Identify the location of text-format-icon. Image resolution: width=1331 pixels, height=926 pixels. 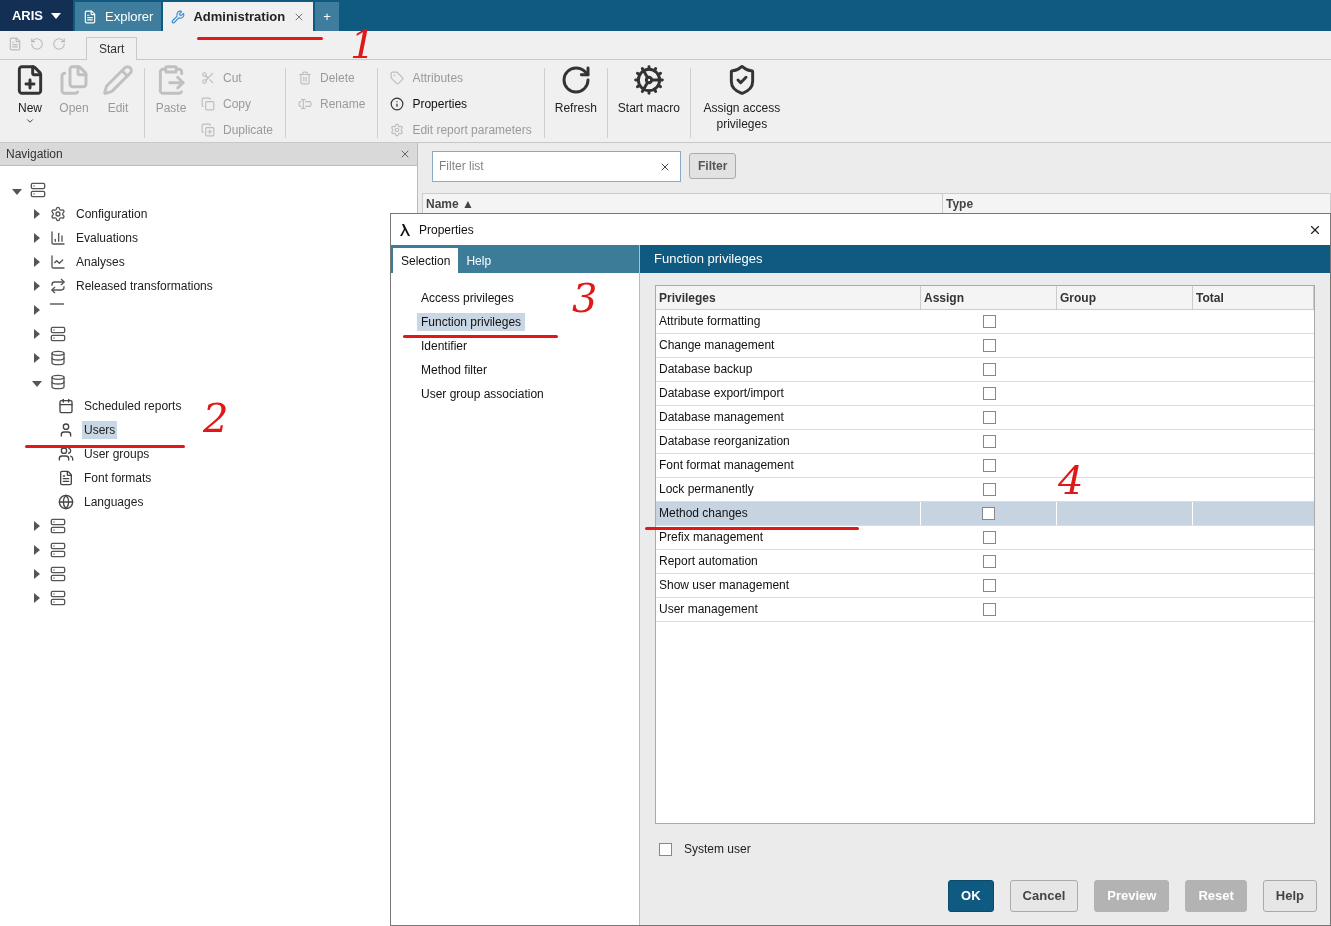
(66, 478).